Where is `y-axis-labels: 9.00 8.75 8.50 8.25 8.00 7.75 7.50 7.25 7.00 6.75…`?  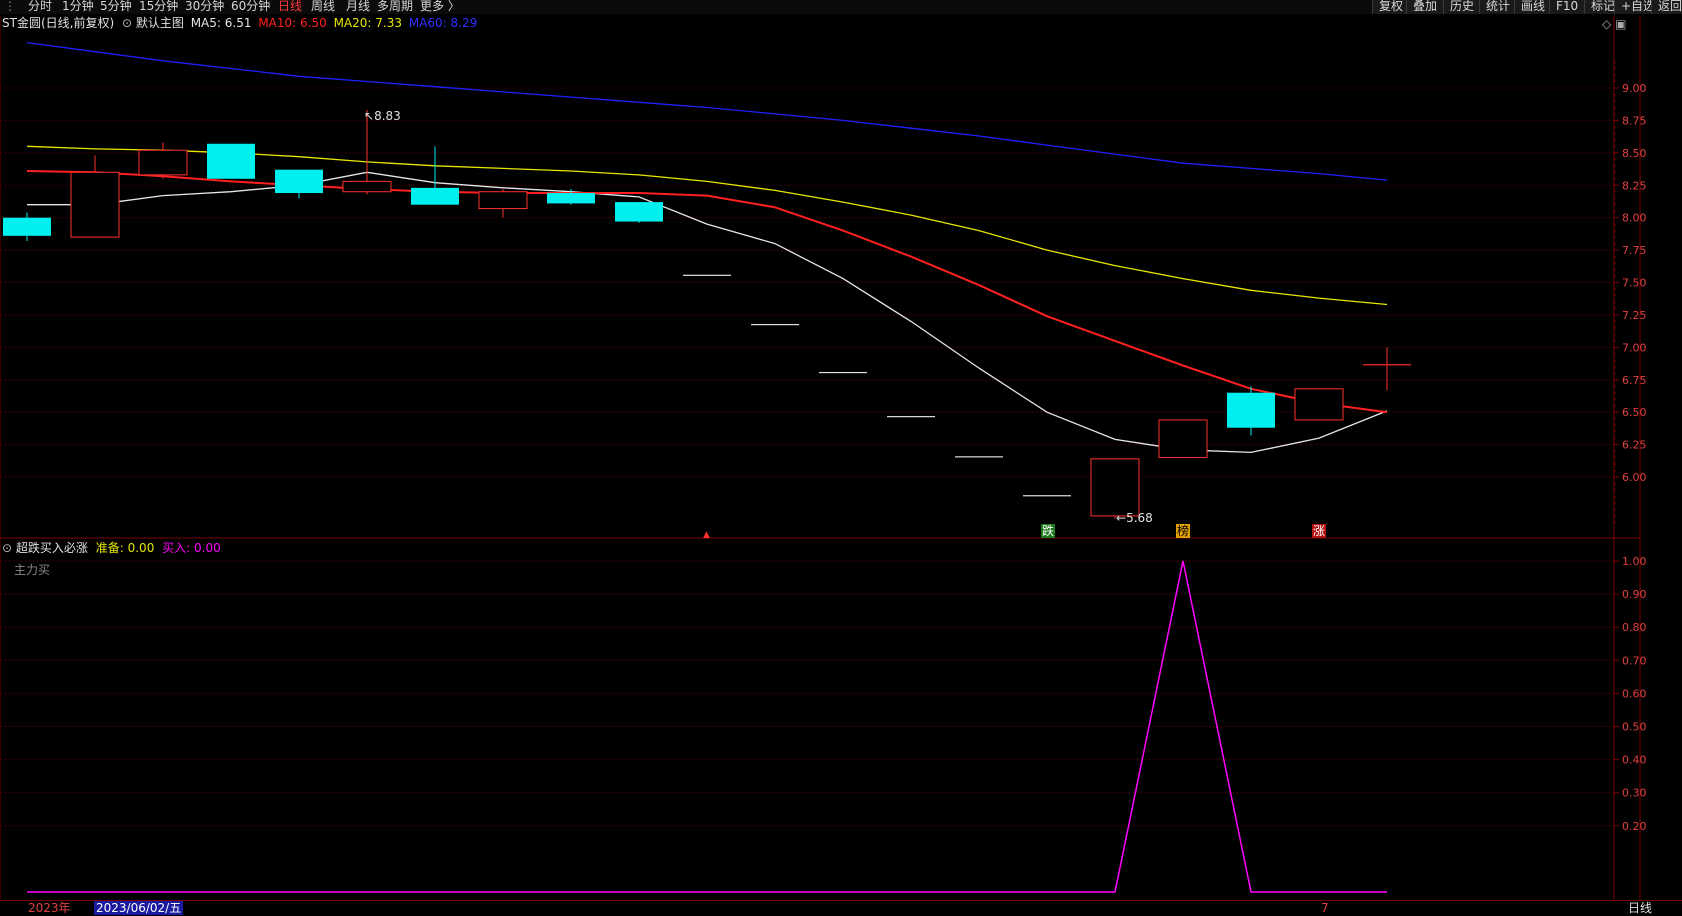 y-axis-labels: 9.00 8.75 8.50 8.25 8.00 7.75 7.50 7.25 7.00 6.75… is located at coordinates (1634, 457).